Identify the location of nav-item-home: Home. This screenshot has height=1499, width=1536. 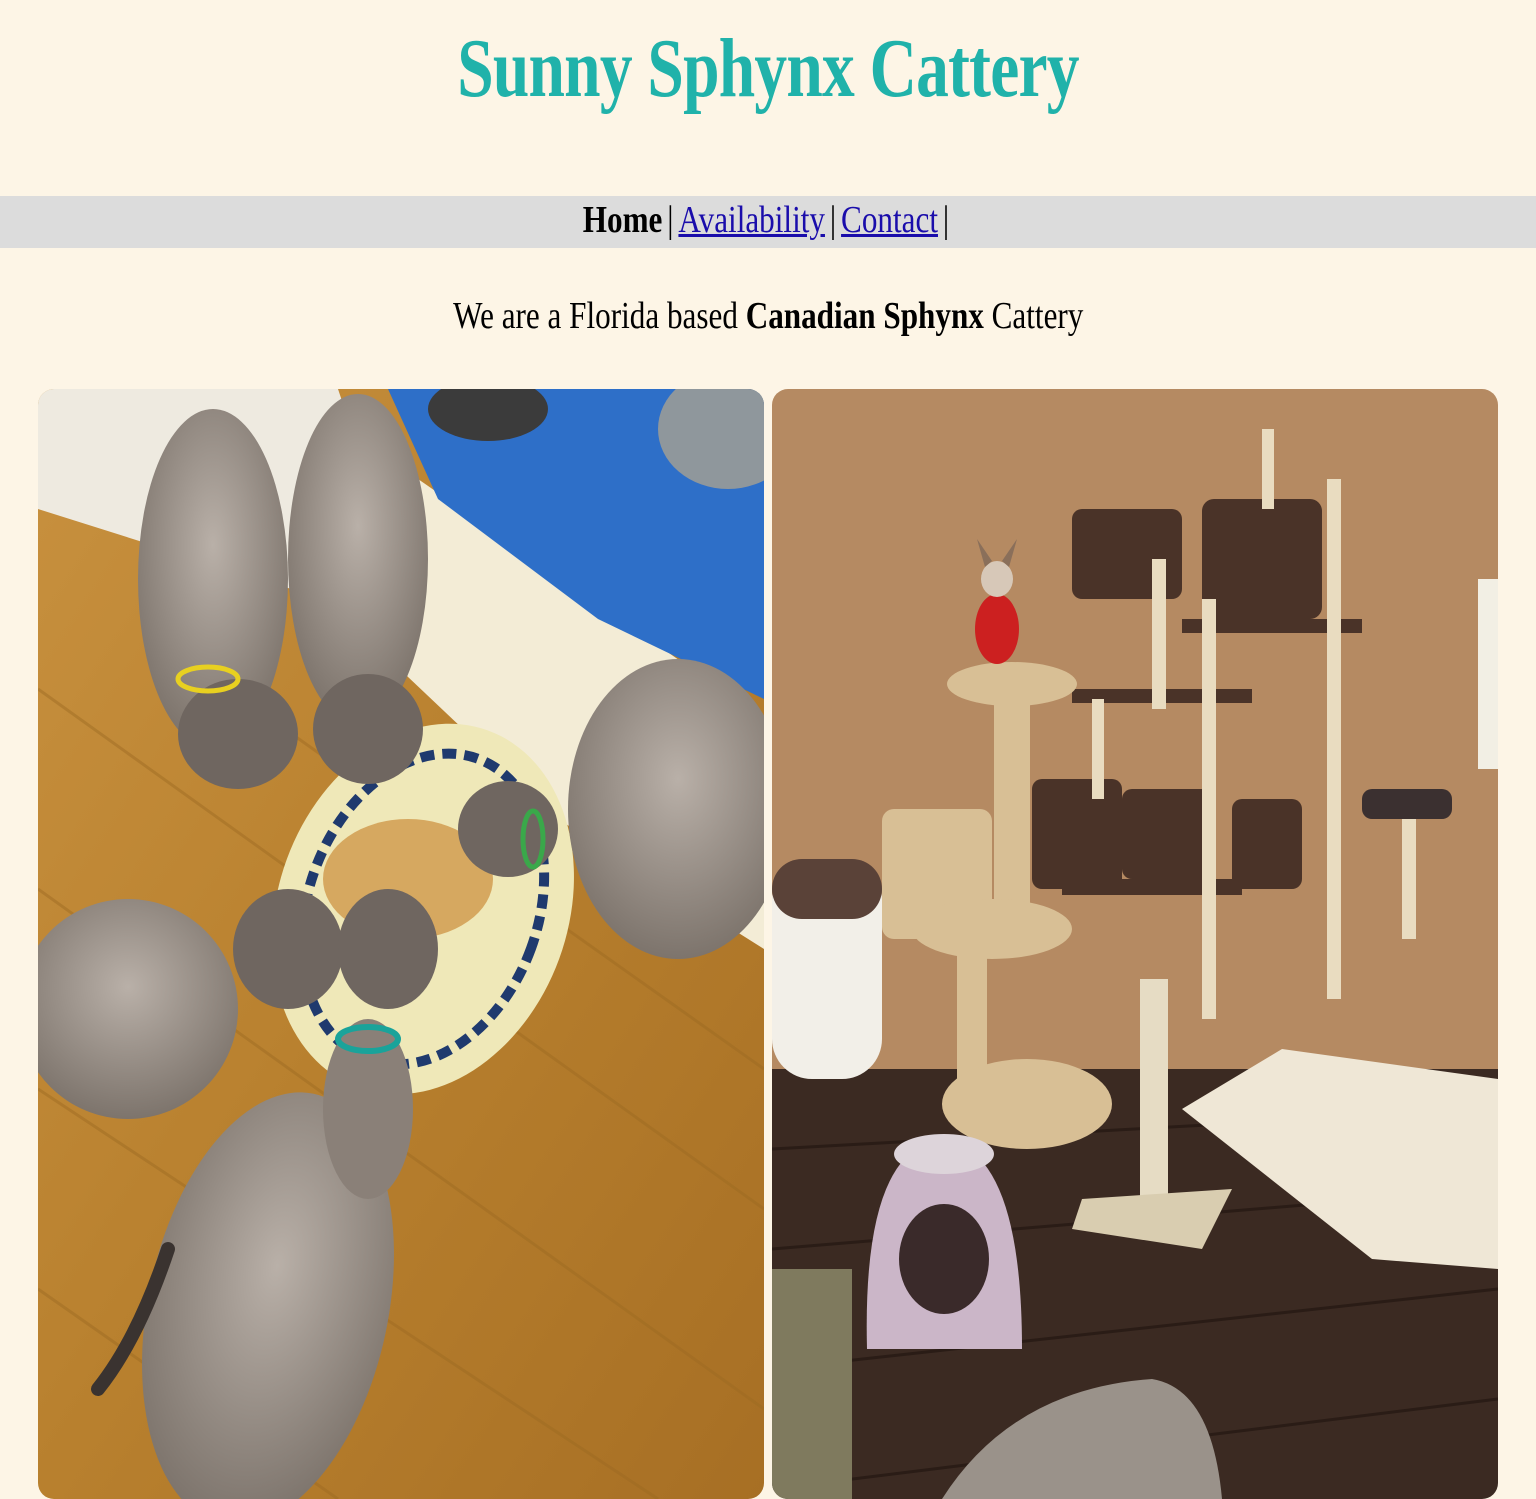
(622, 220).